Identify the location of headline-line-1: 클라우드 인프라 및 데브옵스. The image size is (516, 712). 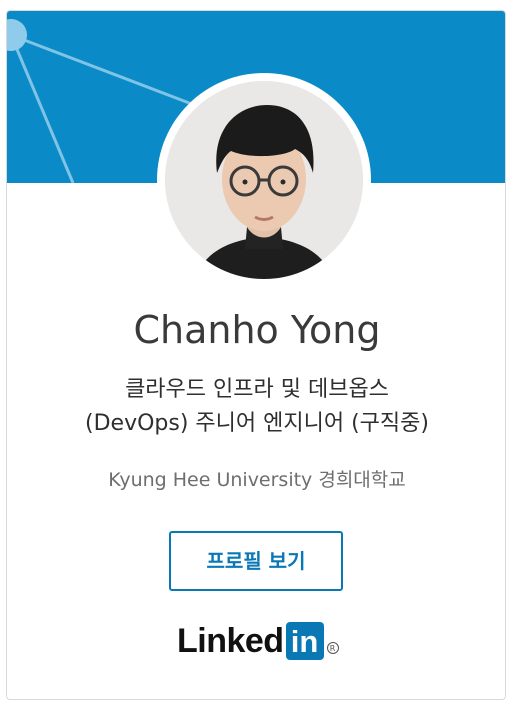
(257, 389).